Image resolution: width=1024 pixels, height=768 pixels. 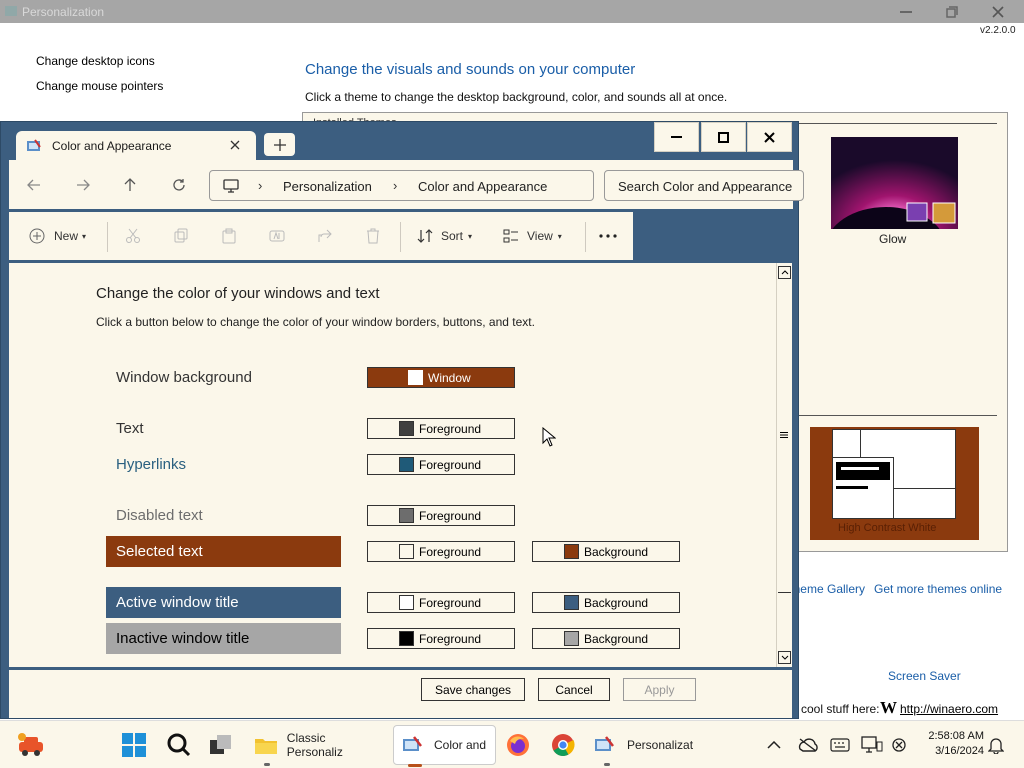 I want to click on hyperlinks-foreground-button: Foreground, so click(x=441, y=464).